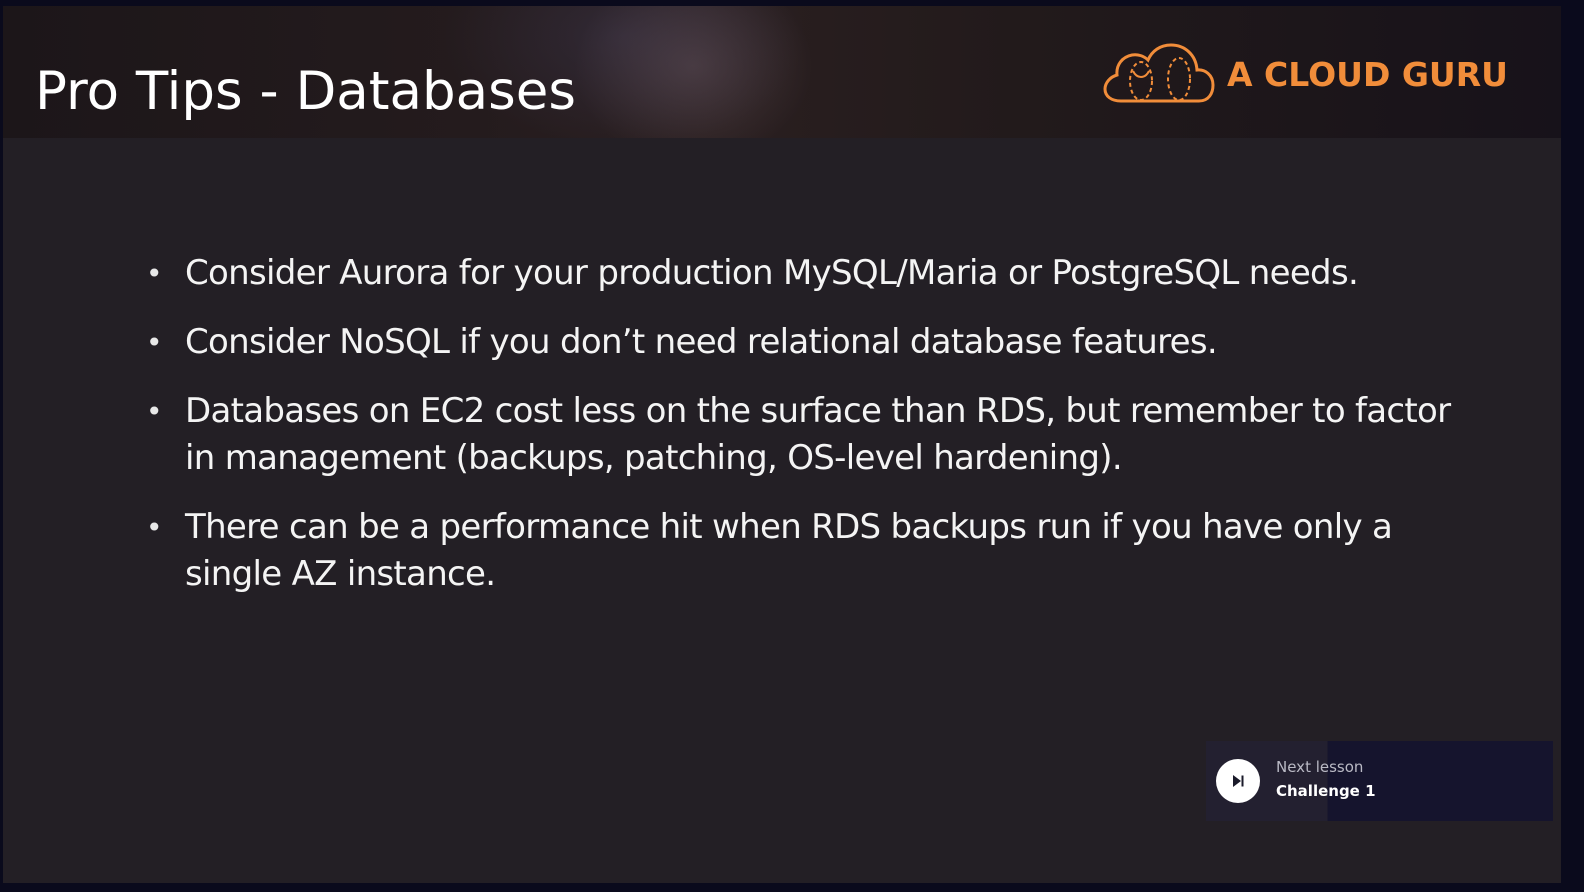 This screenshot has height=892, width=1584. I want to click on next-lesson-card: Next lesson Challenge 1, so click(1379, 781).